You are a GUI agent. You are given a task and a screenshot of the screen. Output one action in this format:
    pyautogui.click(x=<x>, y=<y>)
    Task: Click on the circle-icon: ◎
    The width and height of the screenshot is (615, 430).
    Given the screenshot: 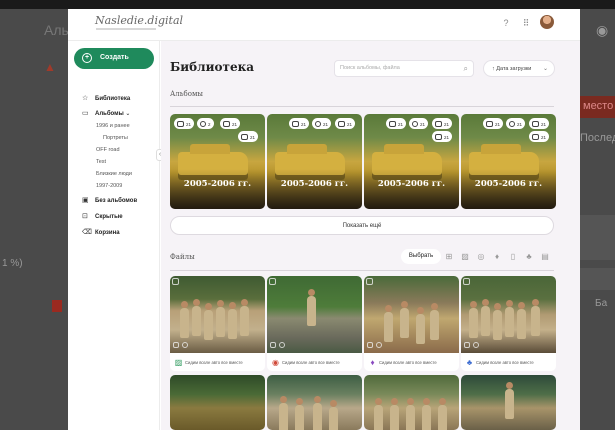 What is the action you would take?
    pyautogui.click(x=481, y=256)
    